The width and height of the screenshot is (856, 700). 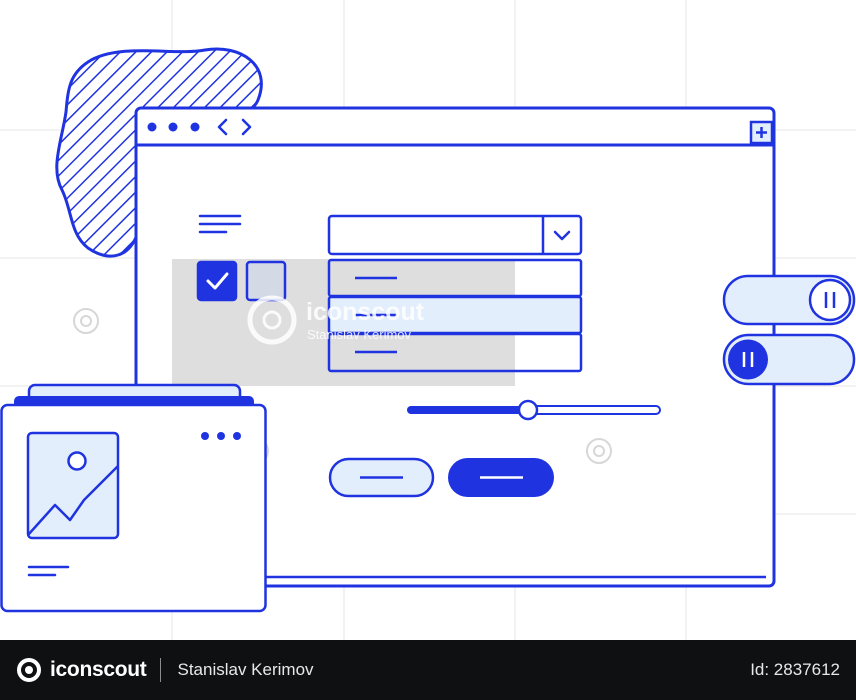 I want to click on checkbox-checked, so click(x=217, y=281).